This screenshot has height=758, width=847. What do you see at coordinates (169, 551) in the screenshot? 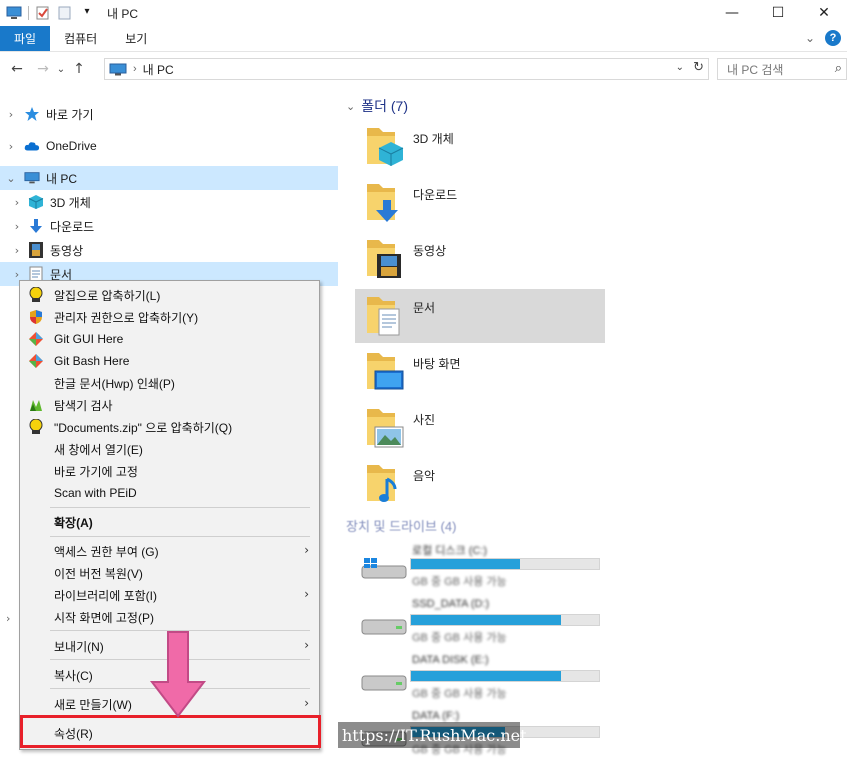
I see `menu-item-give-access: 액세스 권한 부여 (G) ›` at bounding box center [169, 551].